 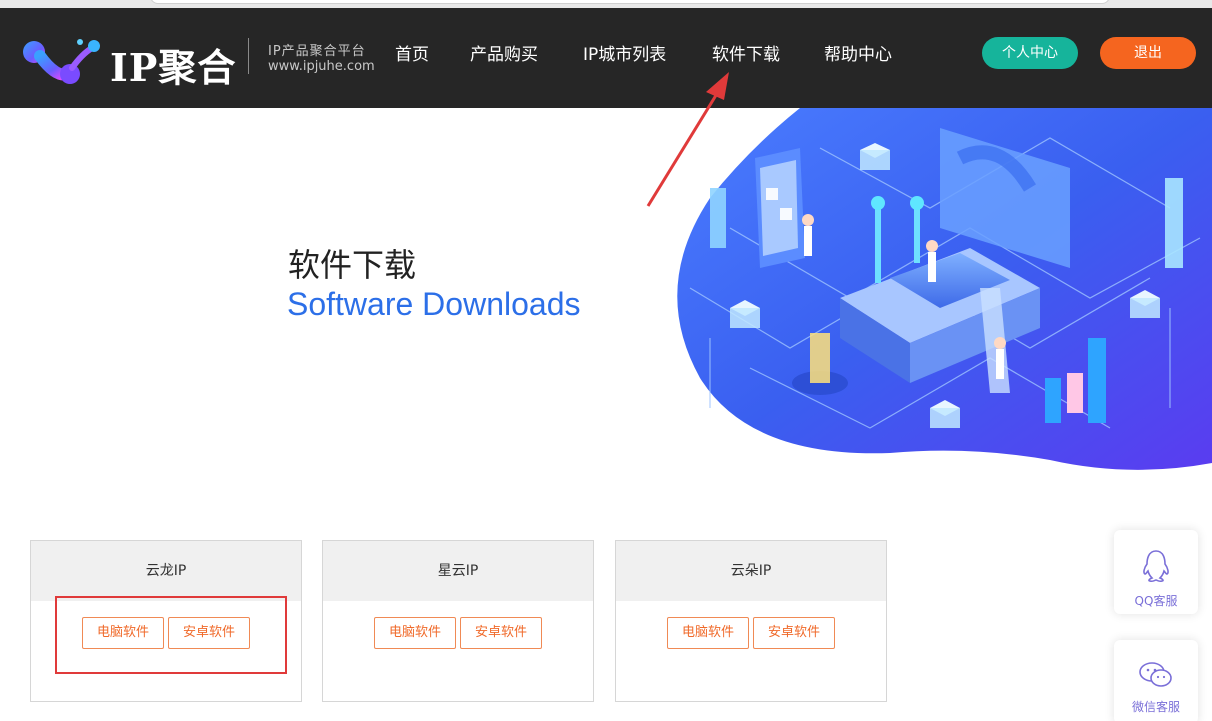 What do you see at coordinates (751, 571) in the screenshot?
I see `card-title: 云朵IP` at bounding box center [751, 571].